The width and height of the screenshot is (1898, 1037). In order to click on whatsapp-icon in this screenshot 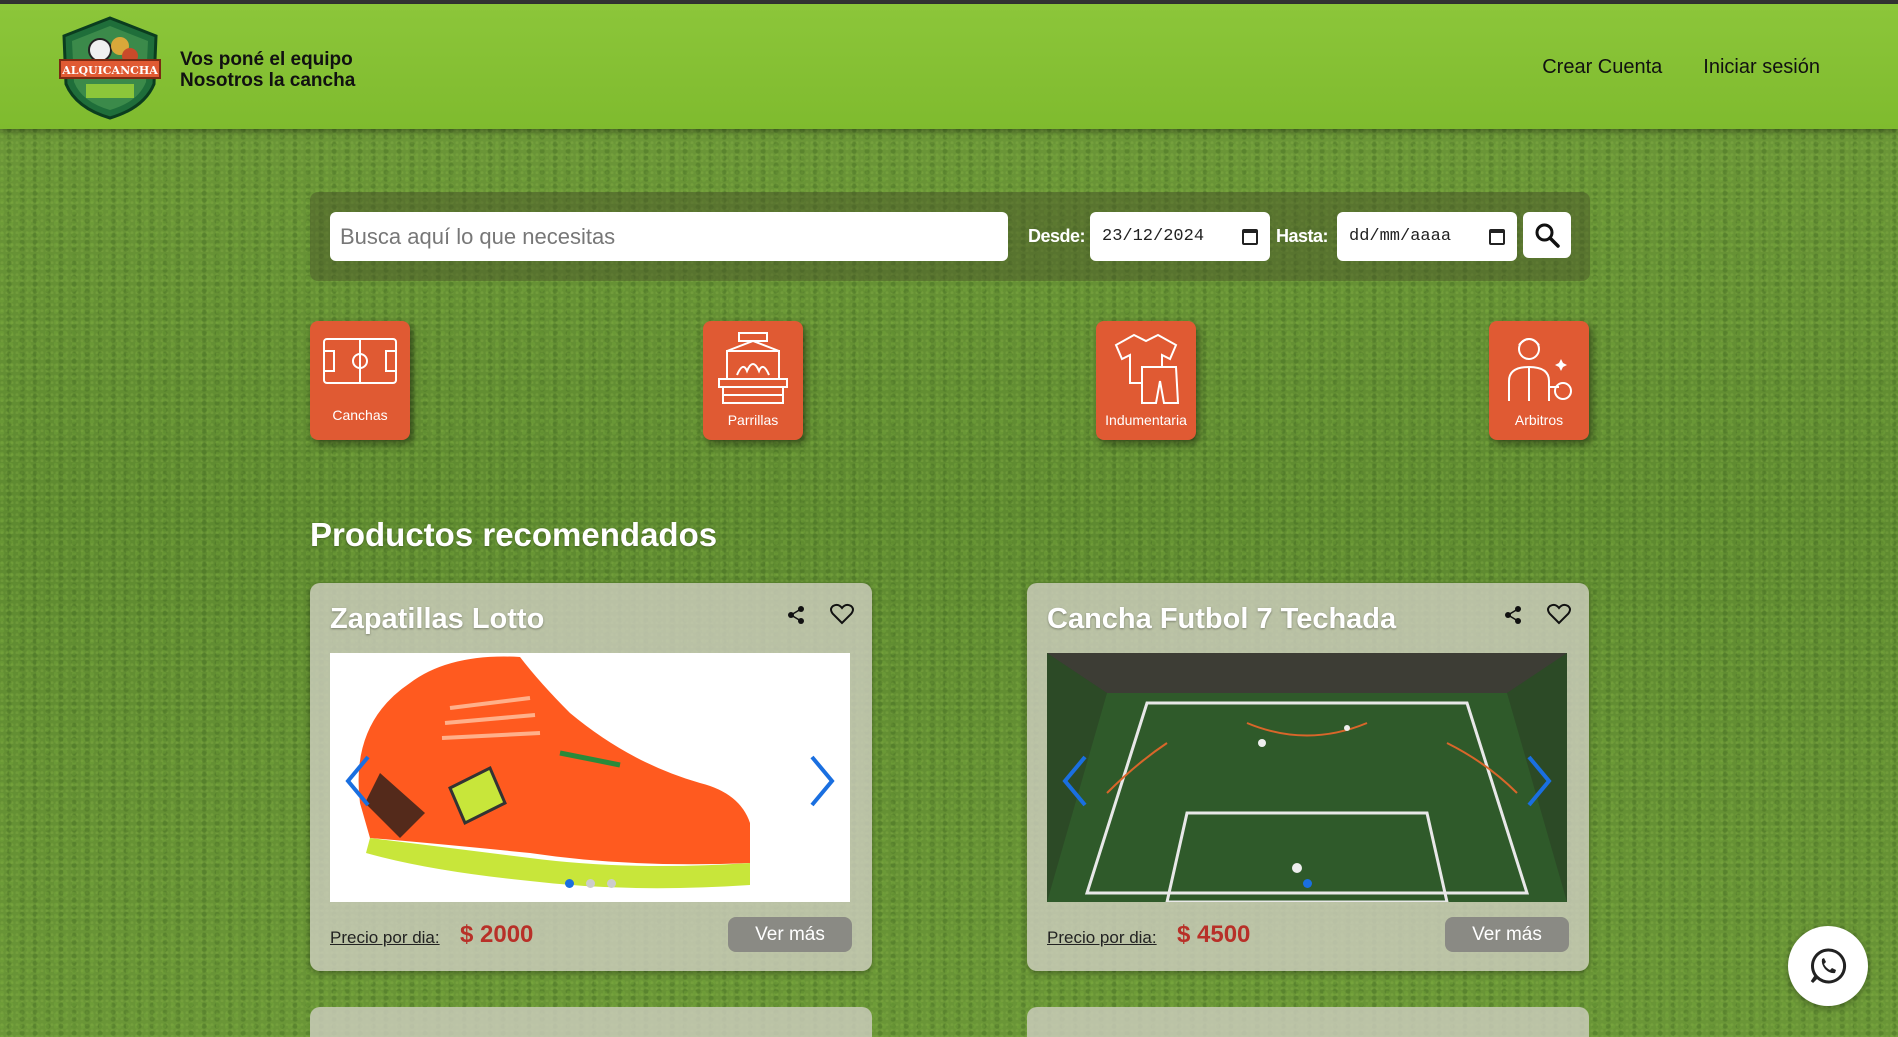, I will do `click(1828, 966)`.